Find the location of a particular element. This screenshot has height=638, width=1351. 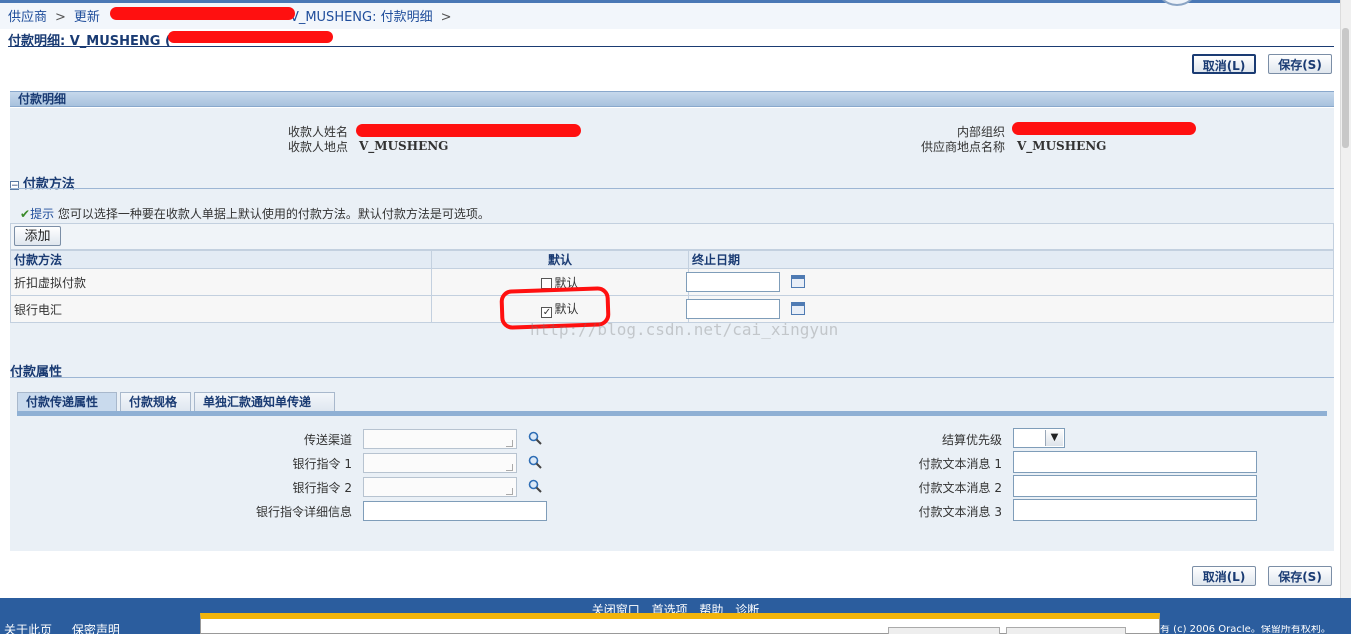

section-title: 付款明细 is located at coordinates (42, 99).